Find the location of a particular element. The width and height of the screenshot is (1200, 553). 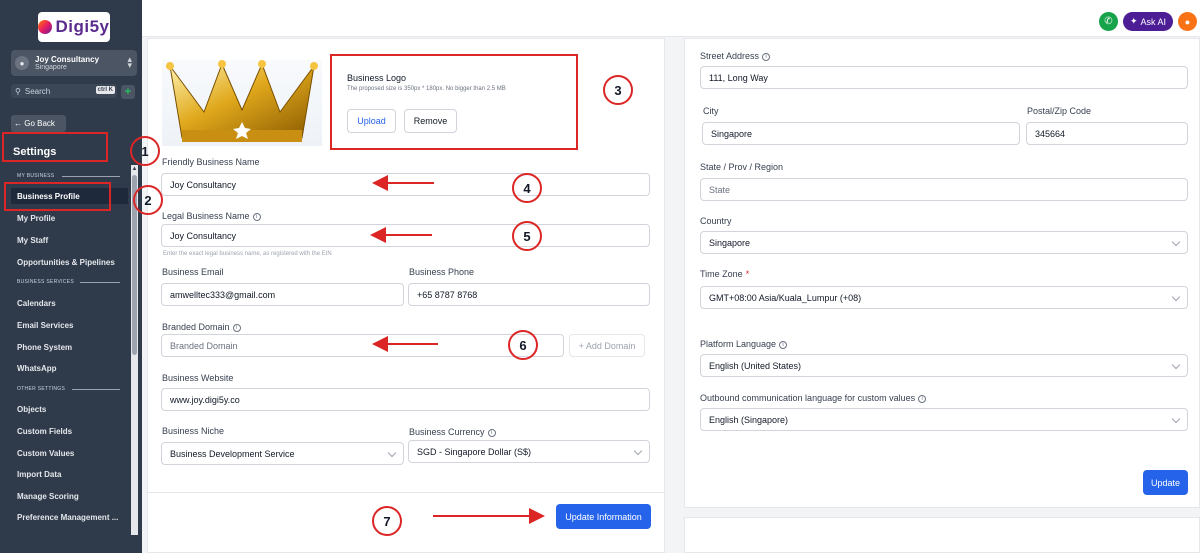

branded-domain-label-text: Branded Domain is located at coordinates (196, 327).